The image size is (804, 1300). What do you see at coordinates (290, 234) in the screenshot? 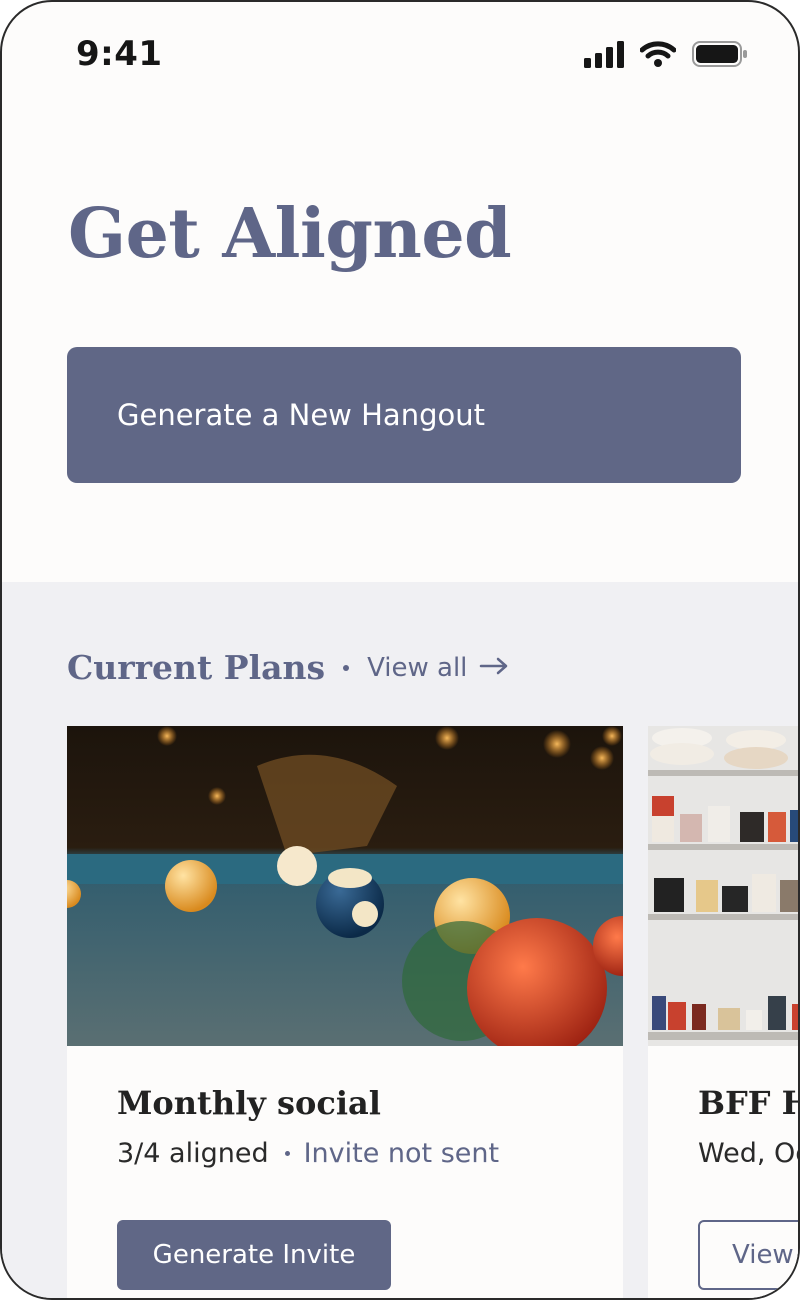
I see `page-title: Get Aligned` at bounding box center [290, 234].